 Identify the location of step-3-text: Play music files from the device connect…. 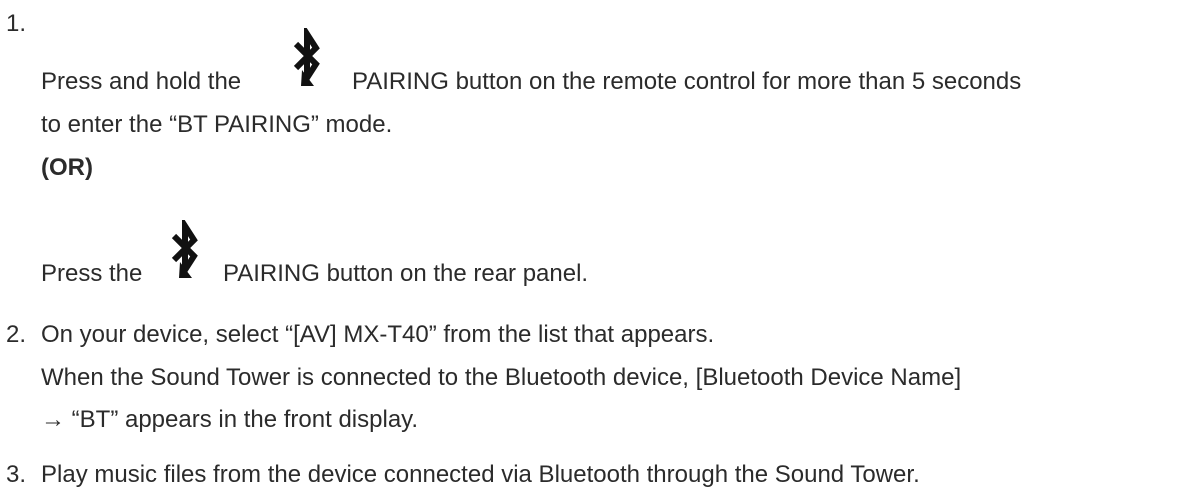
(480, 474).